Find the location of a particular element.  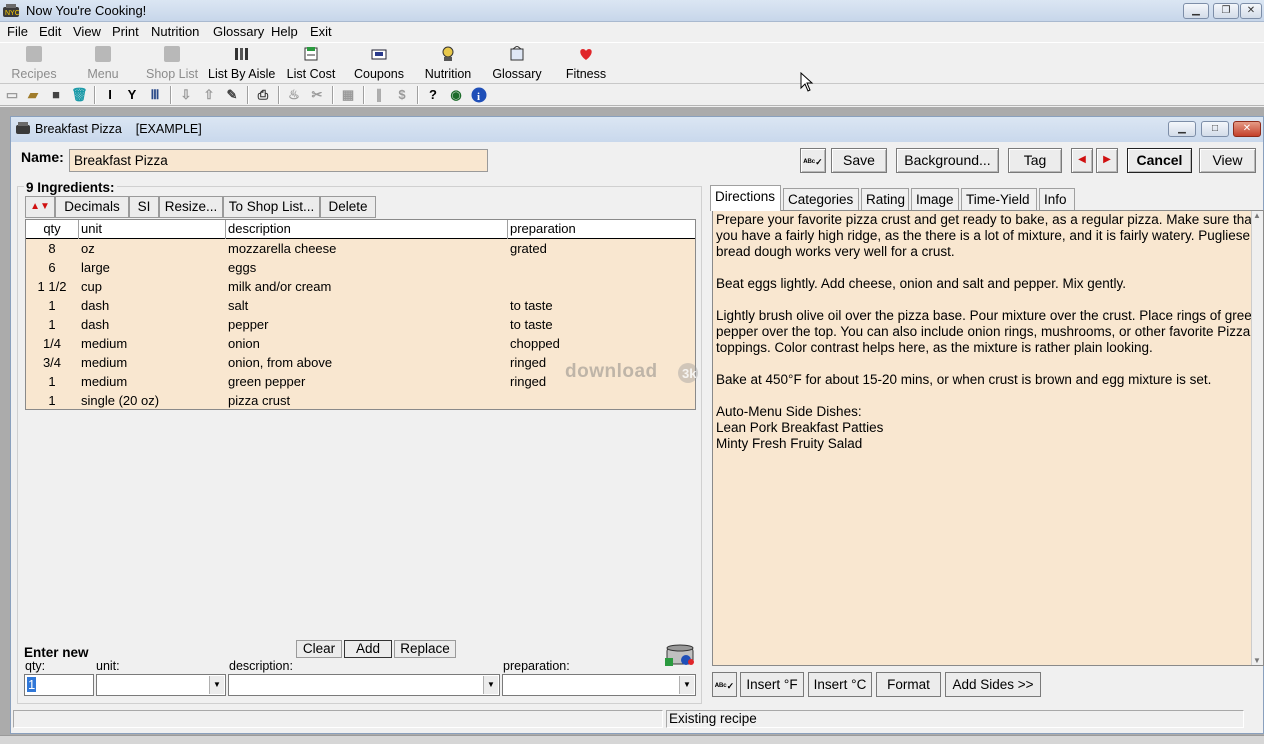

tab-time-yield: Time-Yield is located at coordinates (999, 199).